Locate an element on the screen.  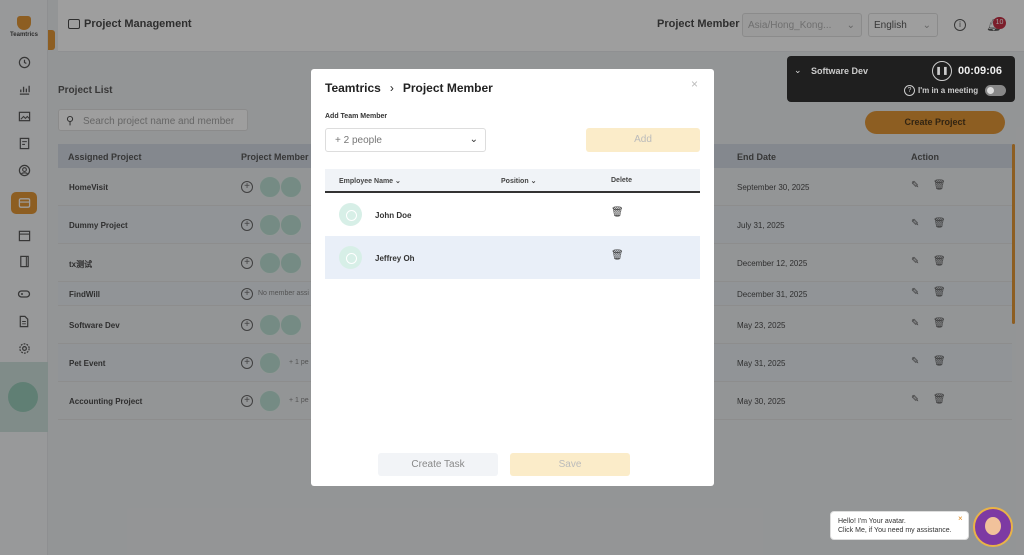
member-name: Jeffrey Oh is located at coordinates (395, 258).